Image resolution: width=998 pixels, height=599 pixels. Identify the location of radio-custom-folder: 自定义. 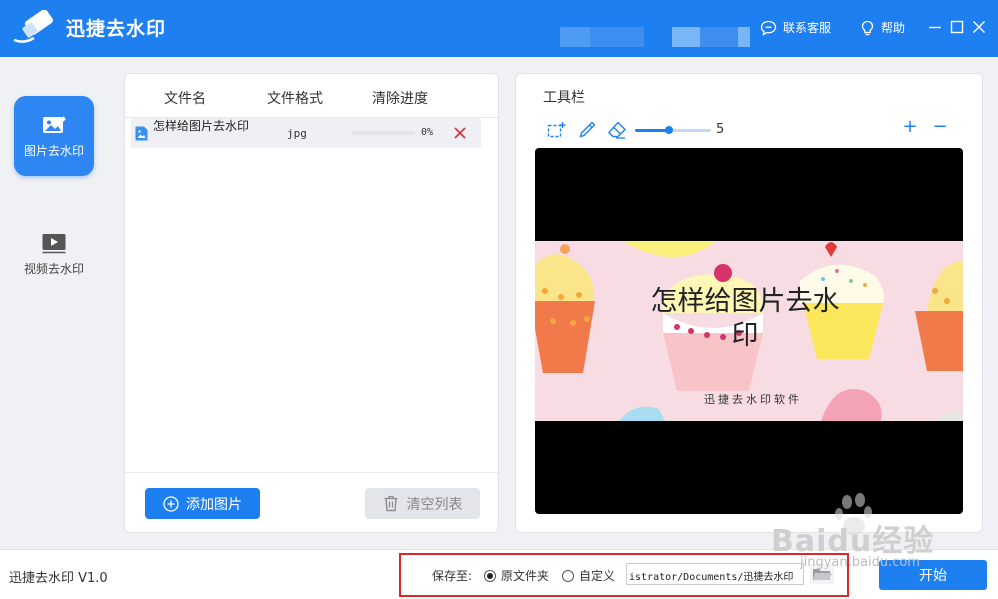
(588, 575).